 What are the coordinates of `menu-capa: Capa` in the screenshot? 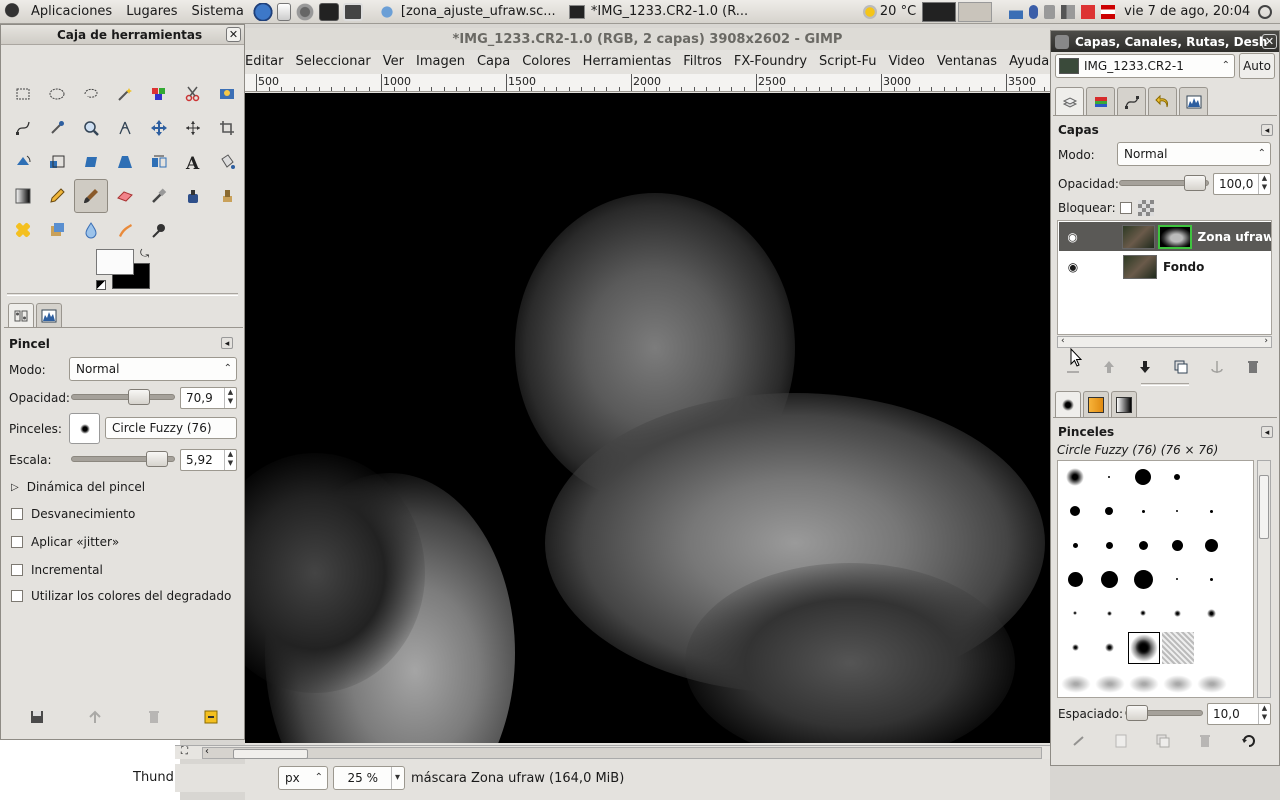 It's located at (493, 61).